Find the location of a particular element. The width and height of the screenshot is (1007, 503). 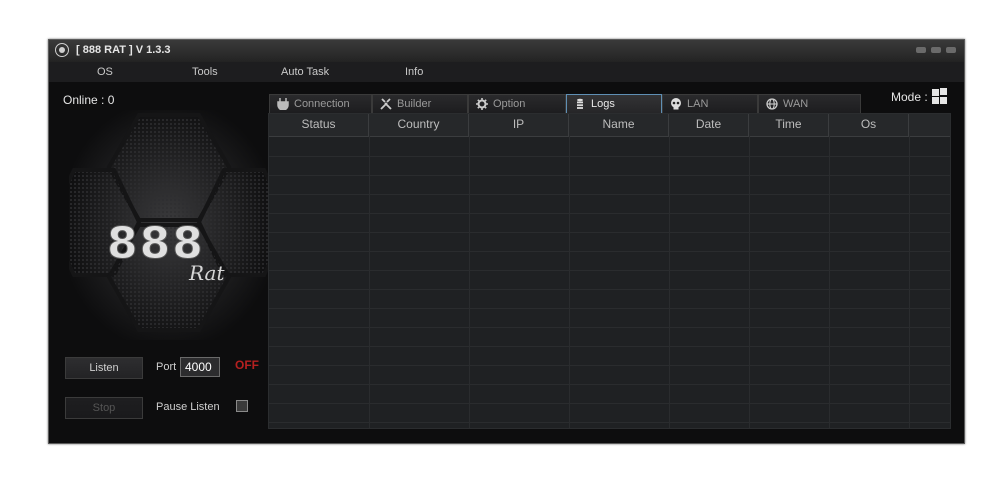

table-header: Status Country IP Name Date Time Os is located at coordinates (609, 125).